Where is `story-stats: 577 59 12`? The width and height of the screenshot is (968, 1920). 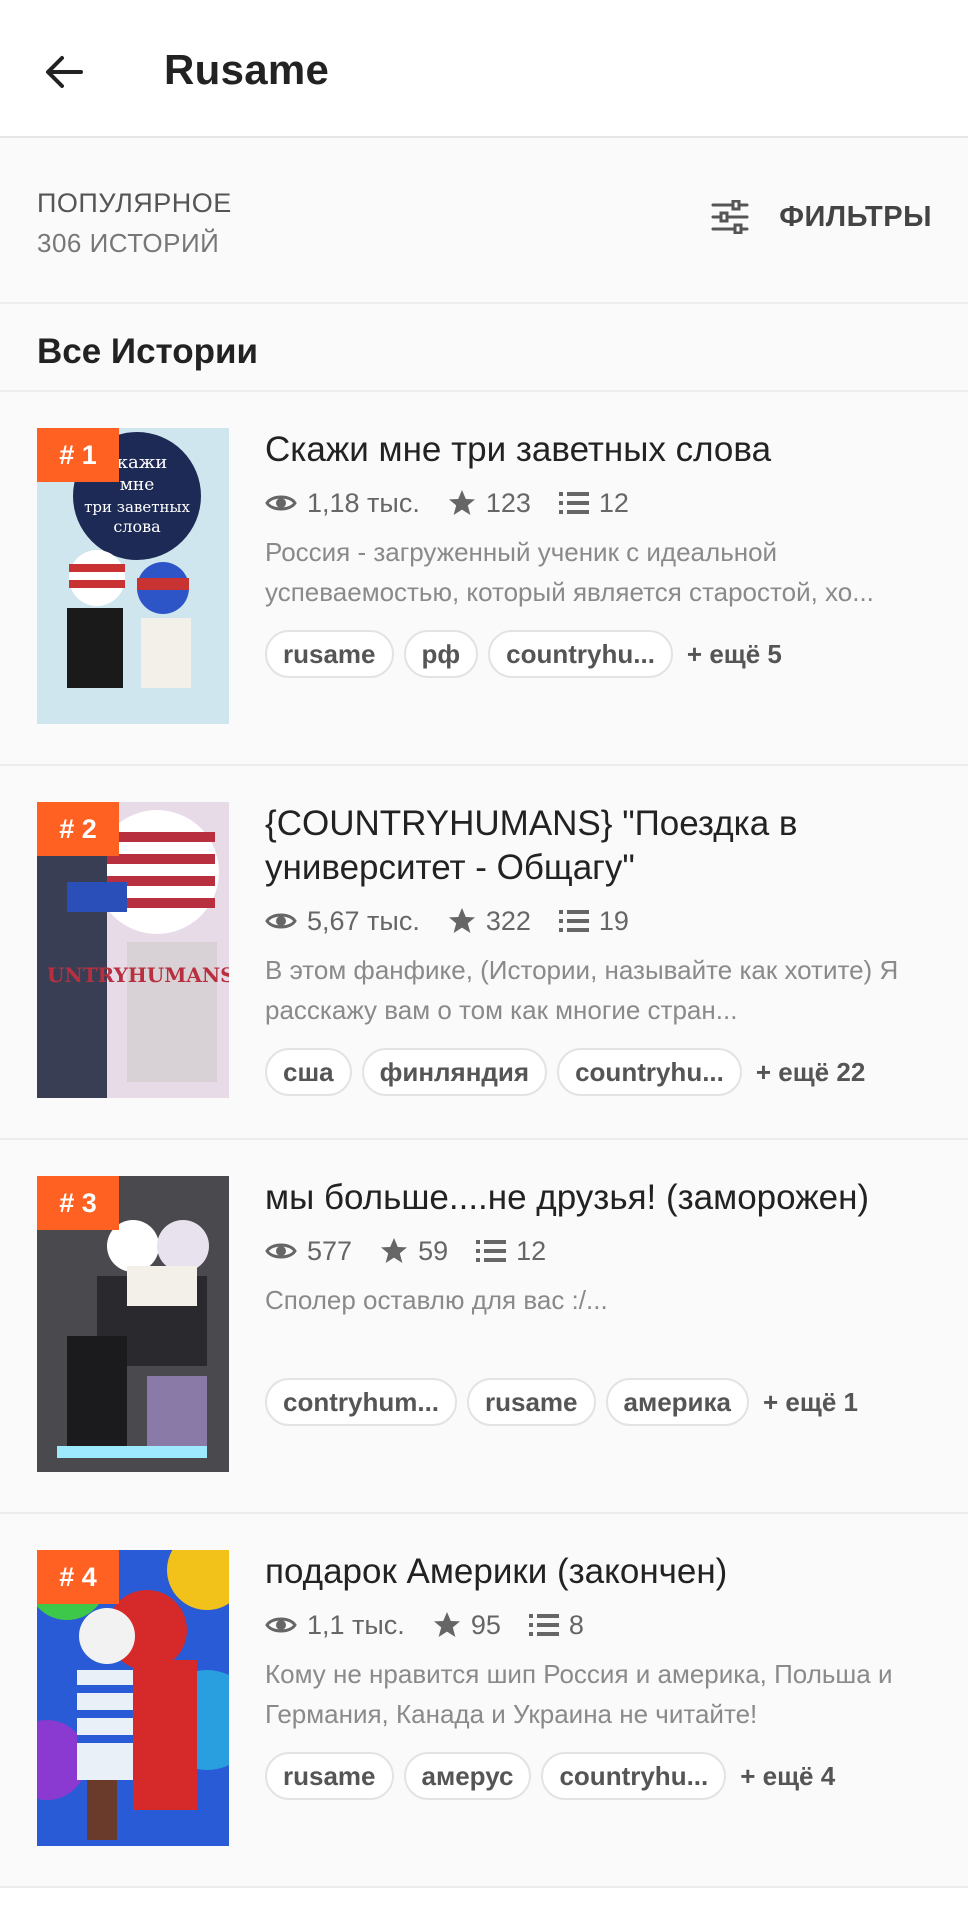 story-stats: 577 59 12 is located at coordinates (598, 1251).